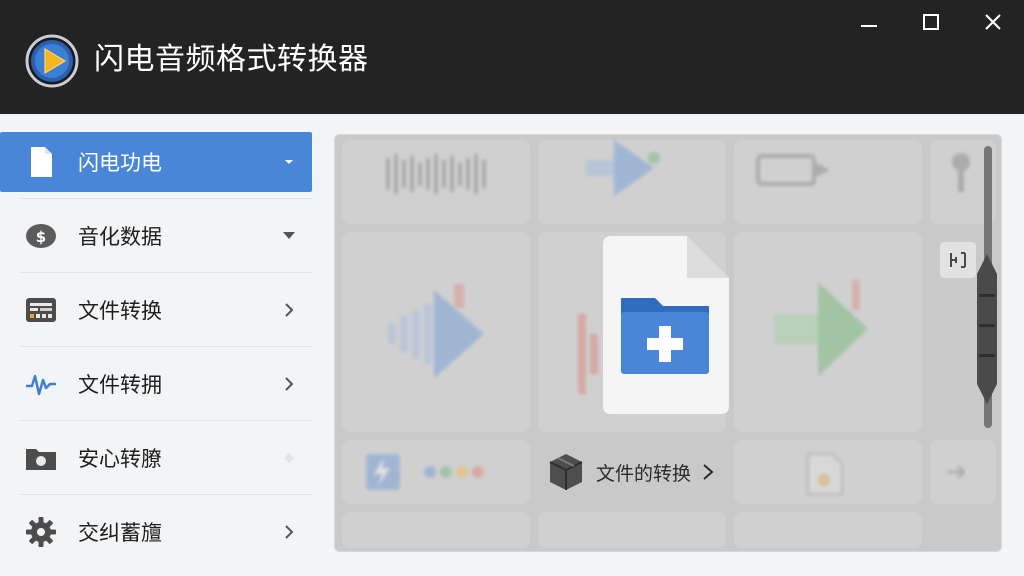  Describe the element at coordinates (120, 459) in the screenshot. I see `sidebar-item-label: 安心转膫` at that location.